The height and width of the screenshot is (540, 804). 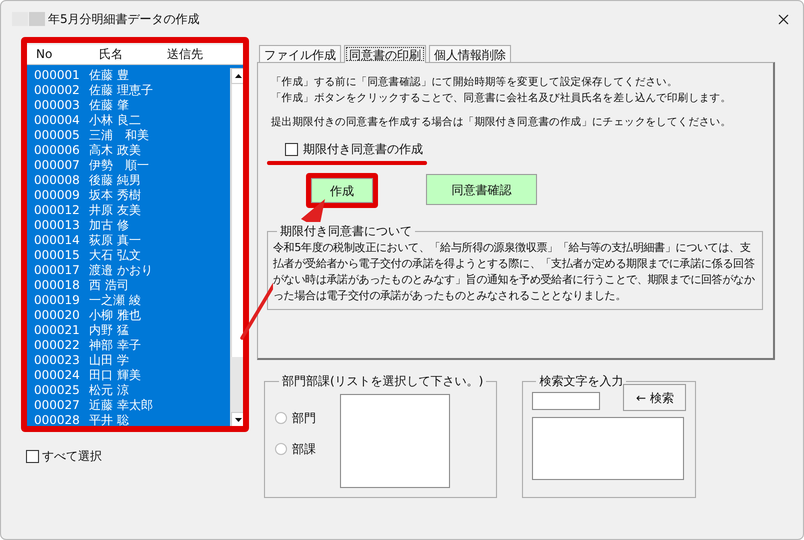 I want to click on row-name: 高木 政美, so click(x=115, y=150).